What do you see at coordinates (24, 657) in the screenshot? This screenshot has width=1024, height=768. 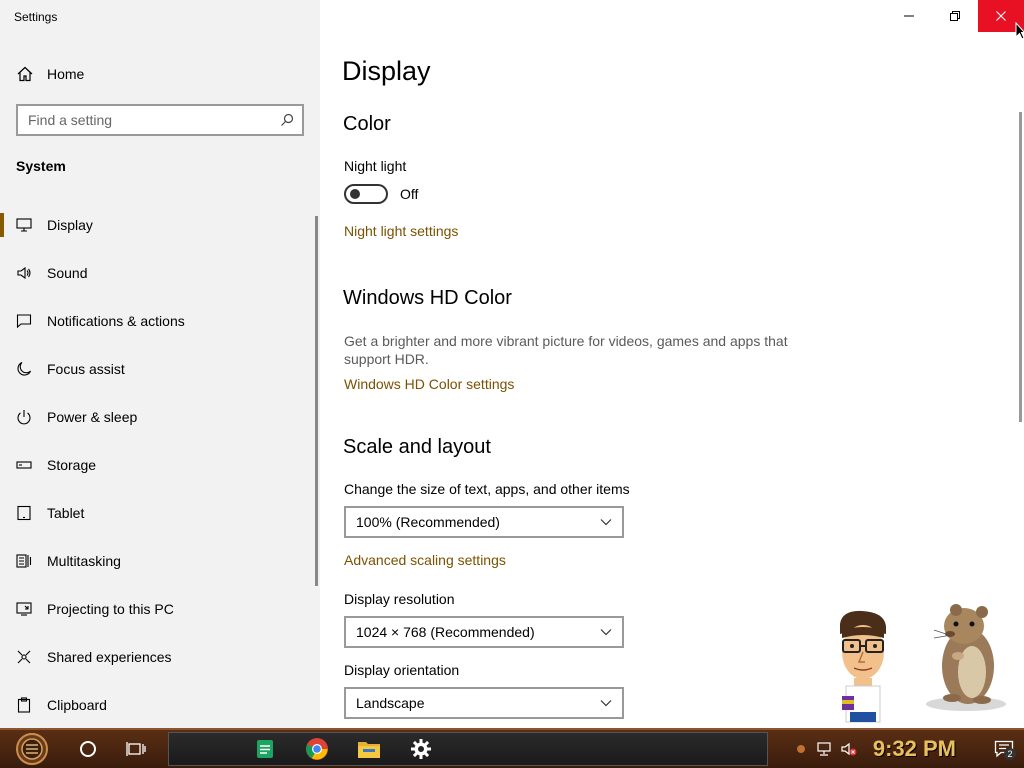 I see `shared-icon` at bounding box center [24, 657].